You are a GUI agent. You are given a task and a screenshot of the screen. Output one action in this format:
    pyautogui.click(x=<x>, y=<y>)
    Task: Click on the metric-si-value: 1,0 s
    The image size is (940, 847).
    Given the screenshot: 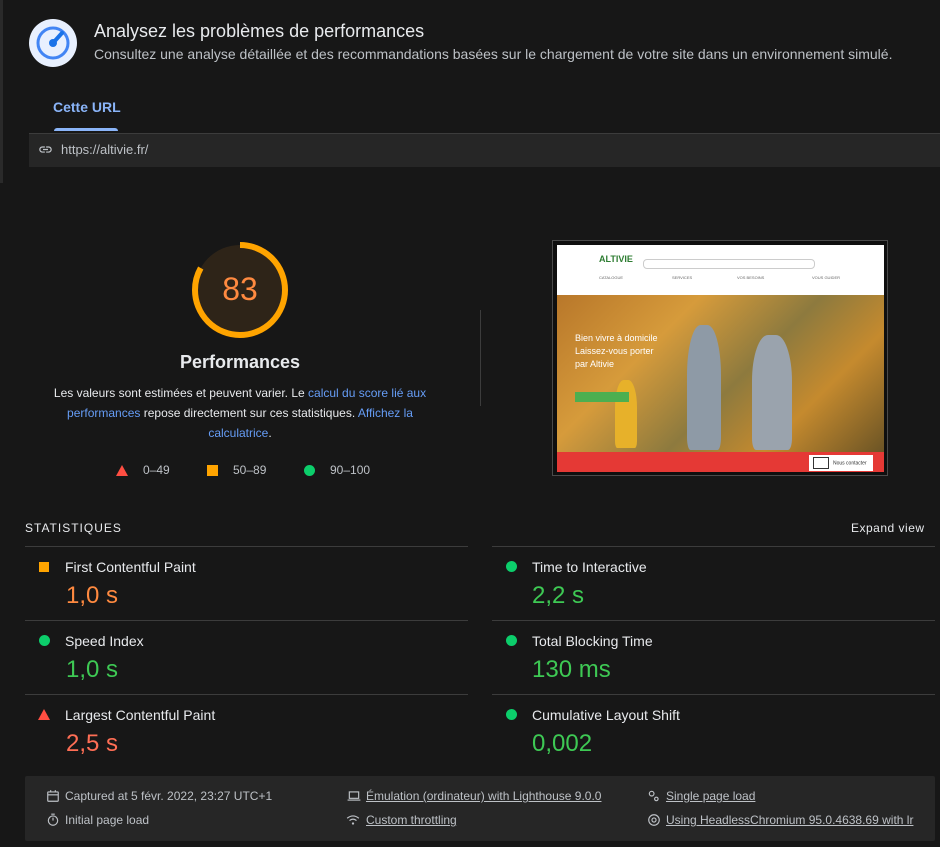 What is the action you would take?
    pyautogui.click(x=92, y=669)
    